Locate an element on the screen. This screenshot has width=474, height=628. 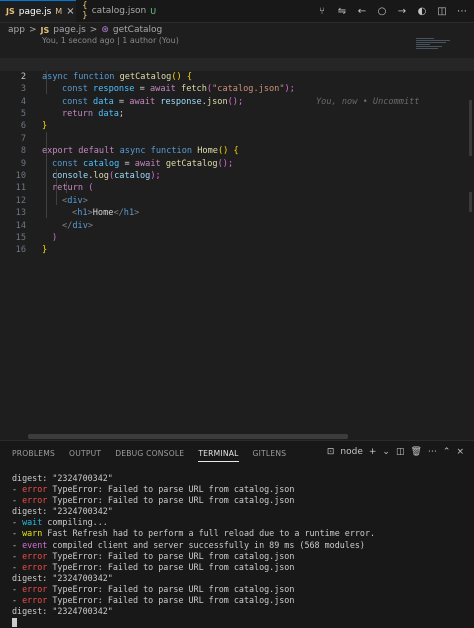
breadcrumb: app > JS page.js > ⊛ getCatalog is located at coordinates (85, 30).